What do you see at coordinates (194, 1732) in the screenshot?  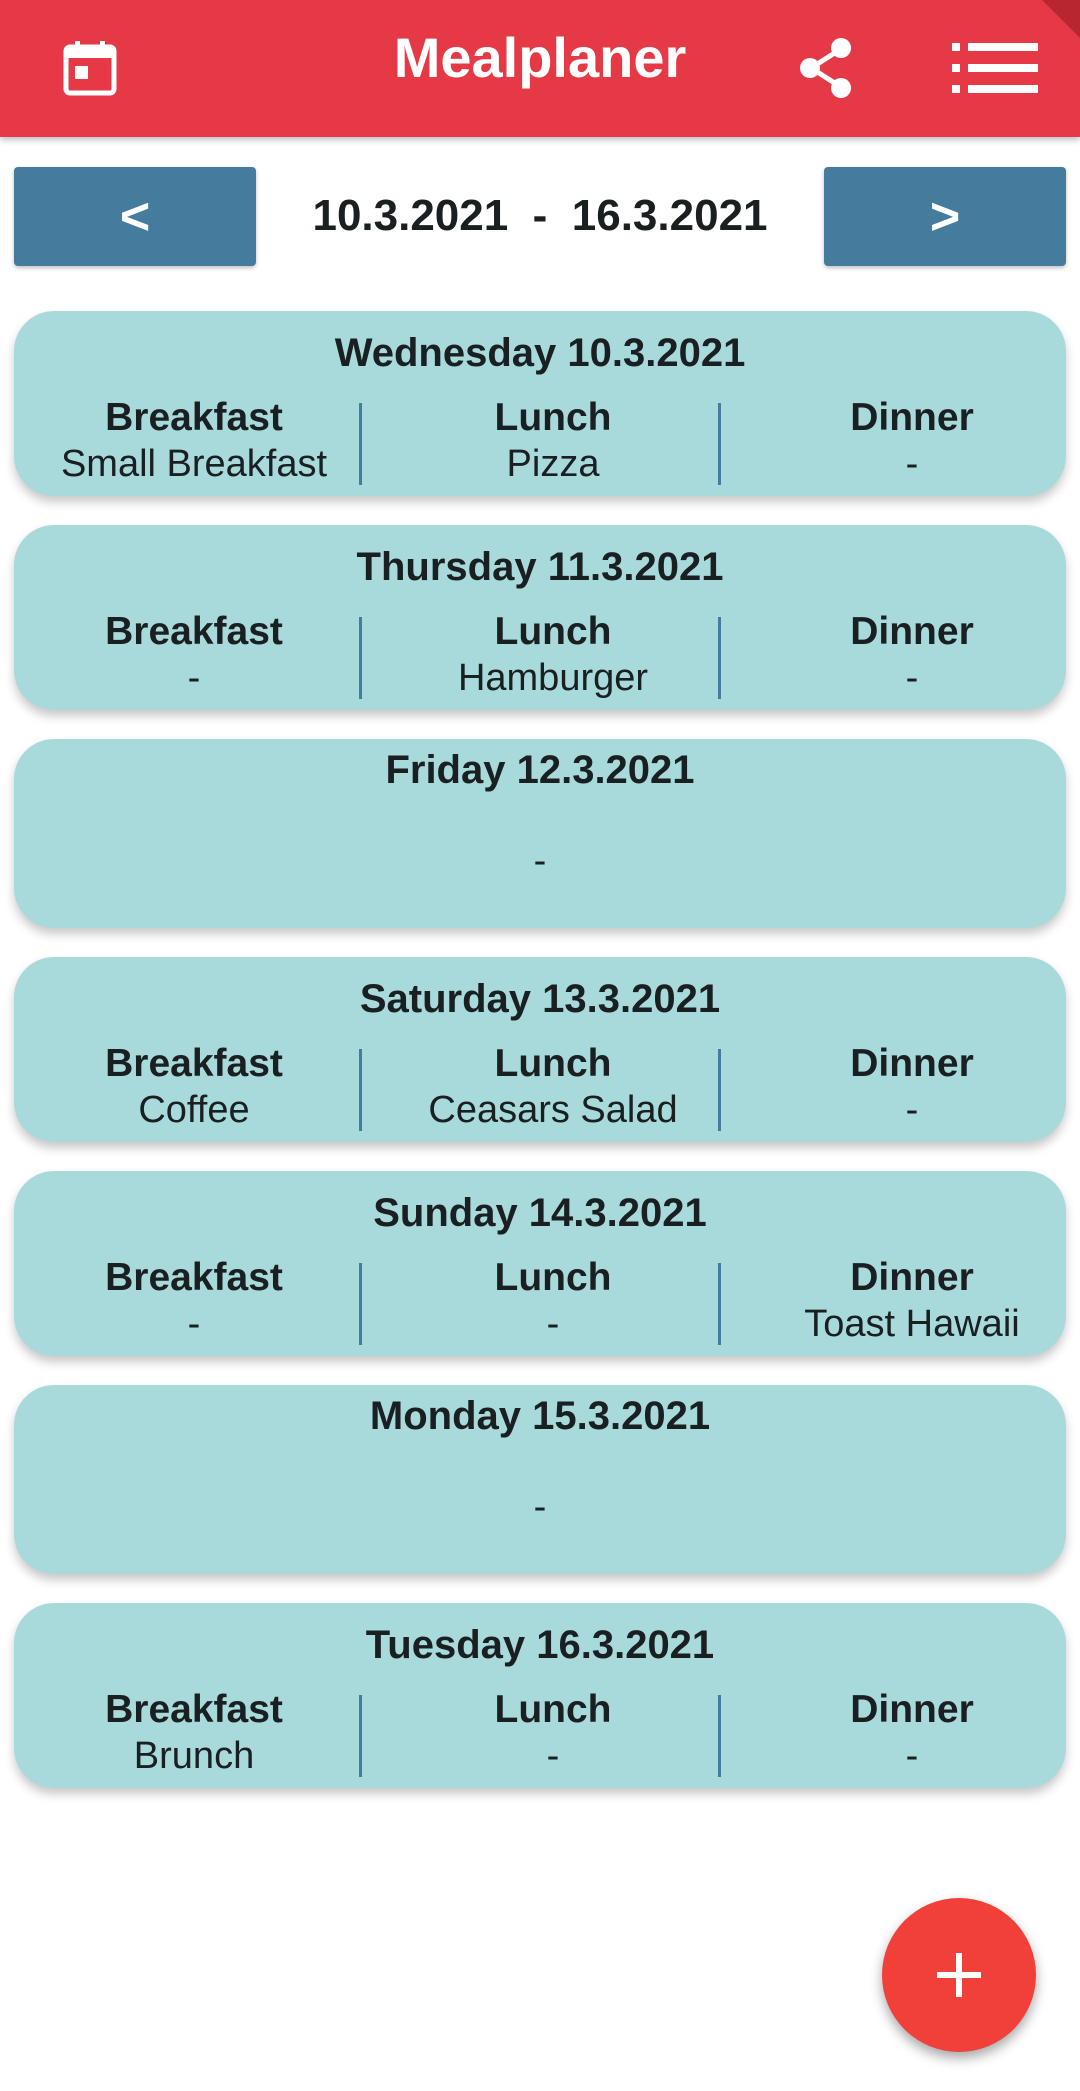 I see `meal-breakfast: Breakfast Brunch` at bounding box center [194, 1732].